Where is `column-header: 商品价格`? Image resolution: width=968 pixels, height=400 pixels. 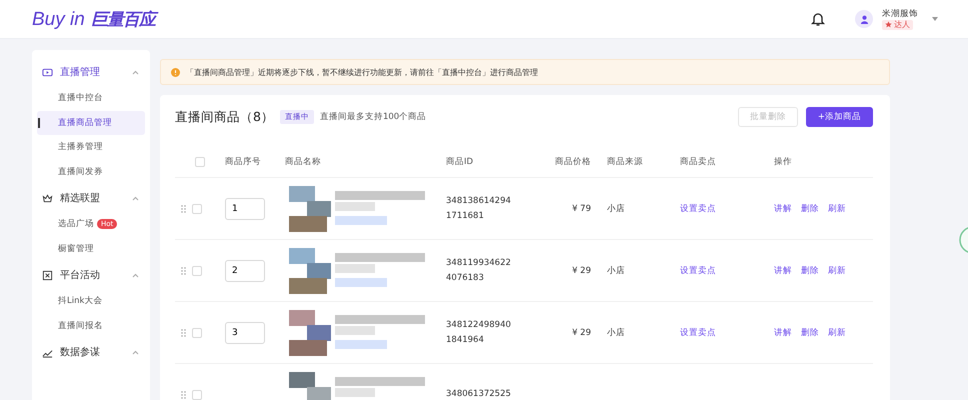
column-header: 商品价格 is located at coordinates (573, 162).